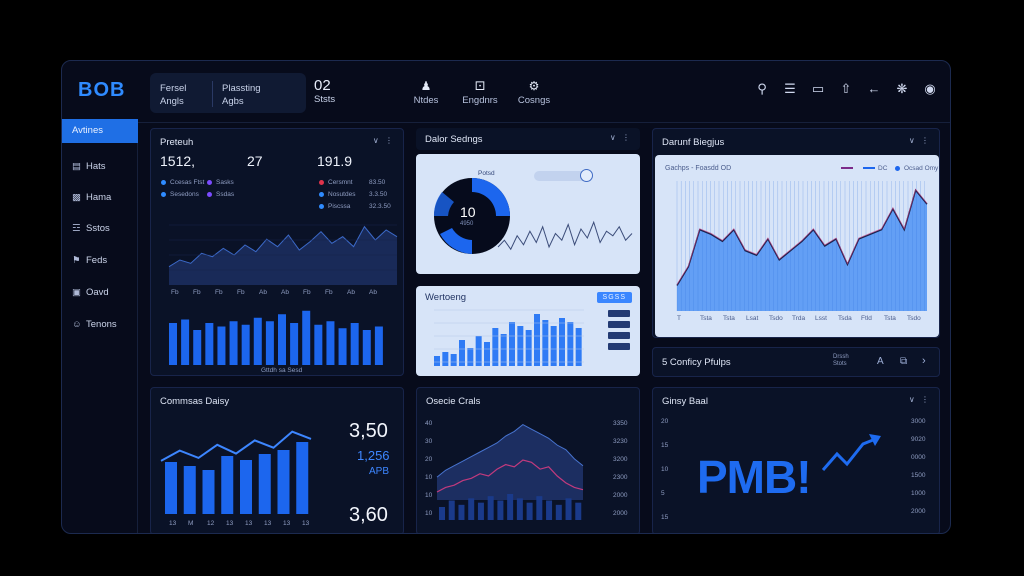 This screenshot has height=576, width=1024. I want to click on x-tick: M, so click(191, 523).